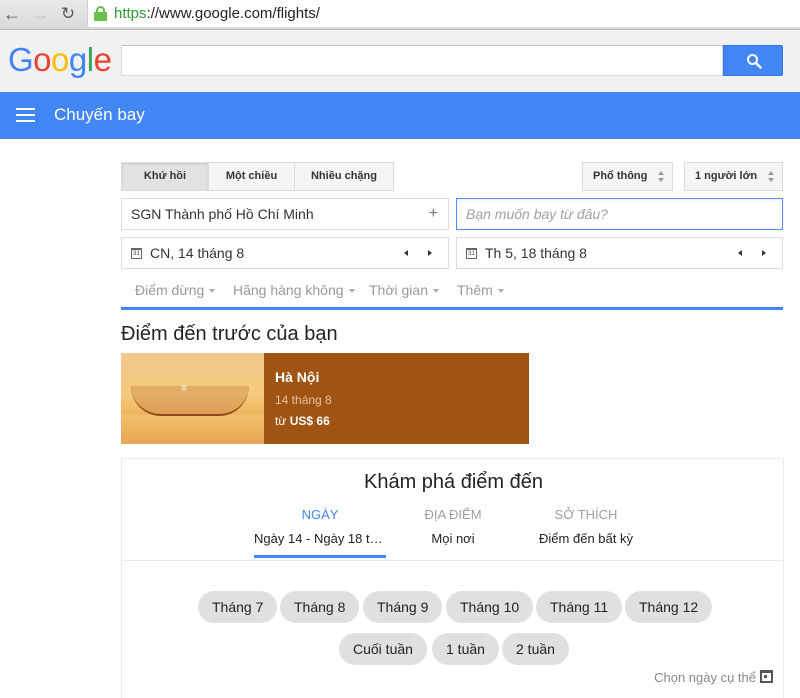 The image size is (800, 698). What do you see at coordinates (490, 607) in the screenshot?
I see `chip-month: Tháng 10` at bounding box center [490, 607].